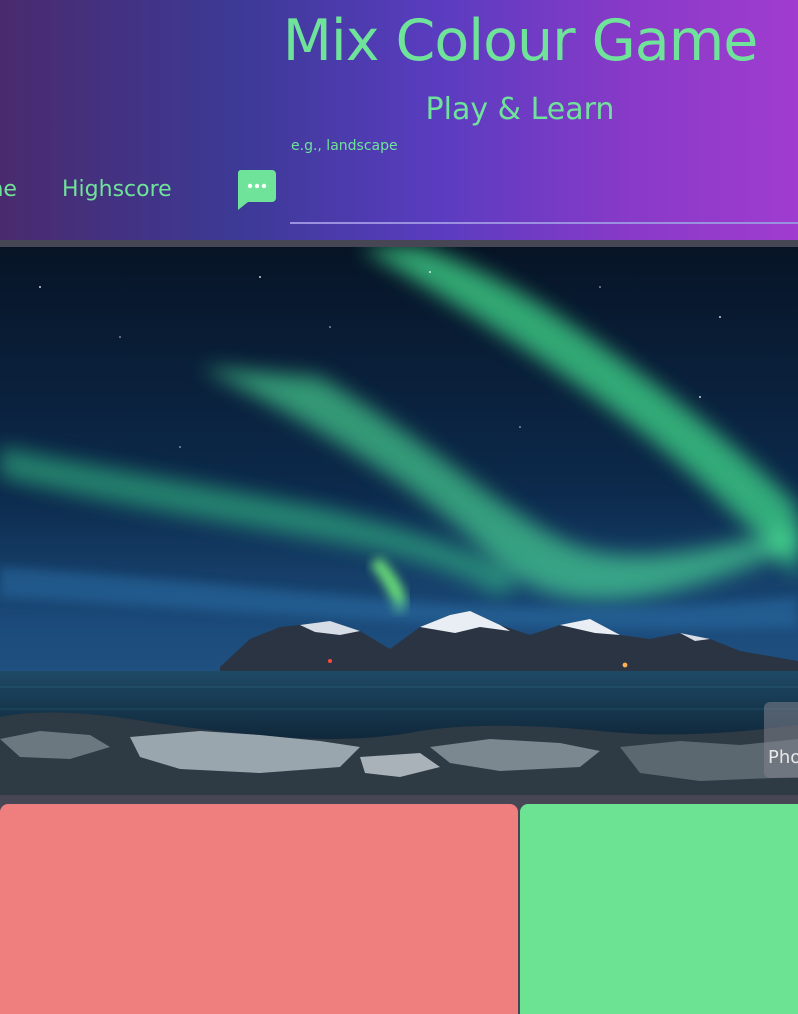 The height and width of the screenshot is (1014, 798). What do you see at coordinates (8, 190) in the screenshot?
I see `nav-home-link: me` at bounding box center [8, 190].